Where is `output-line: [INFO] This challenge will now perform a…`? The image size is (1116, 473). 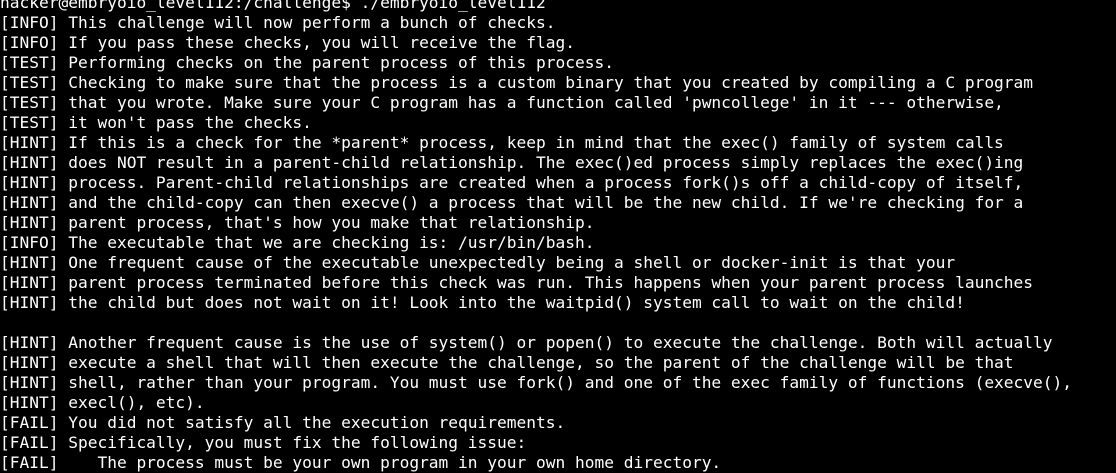
output-line: [INFO] This challenge will now perform a… is located at coordinates (278, 22).